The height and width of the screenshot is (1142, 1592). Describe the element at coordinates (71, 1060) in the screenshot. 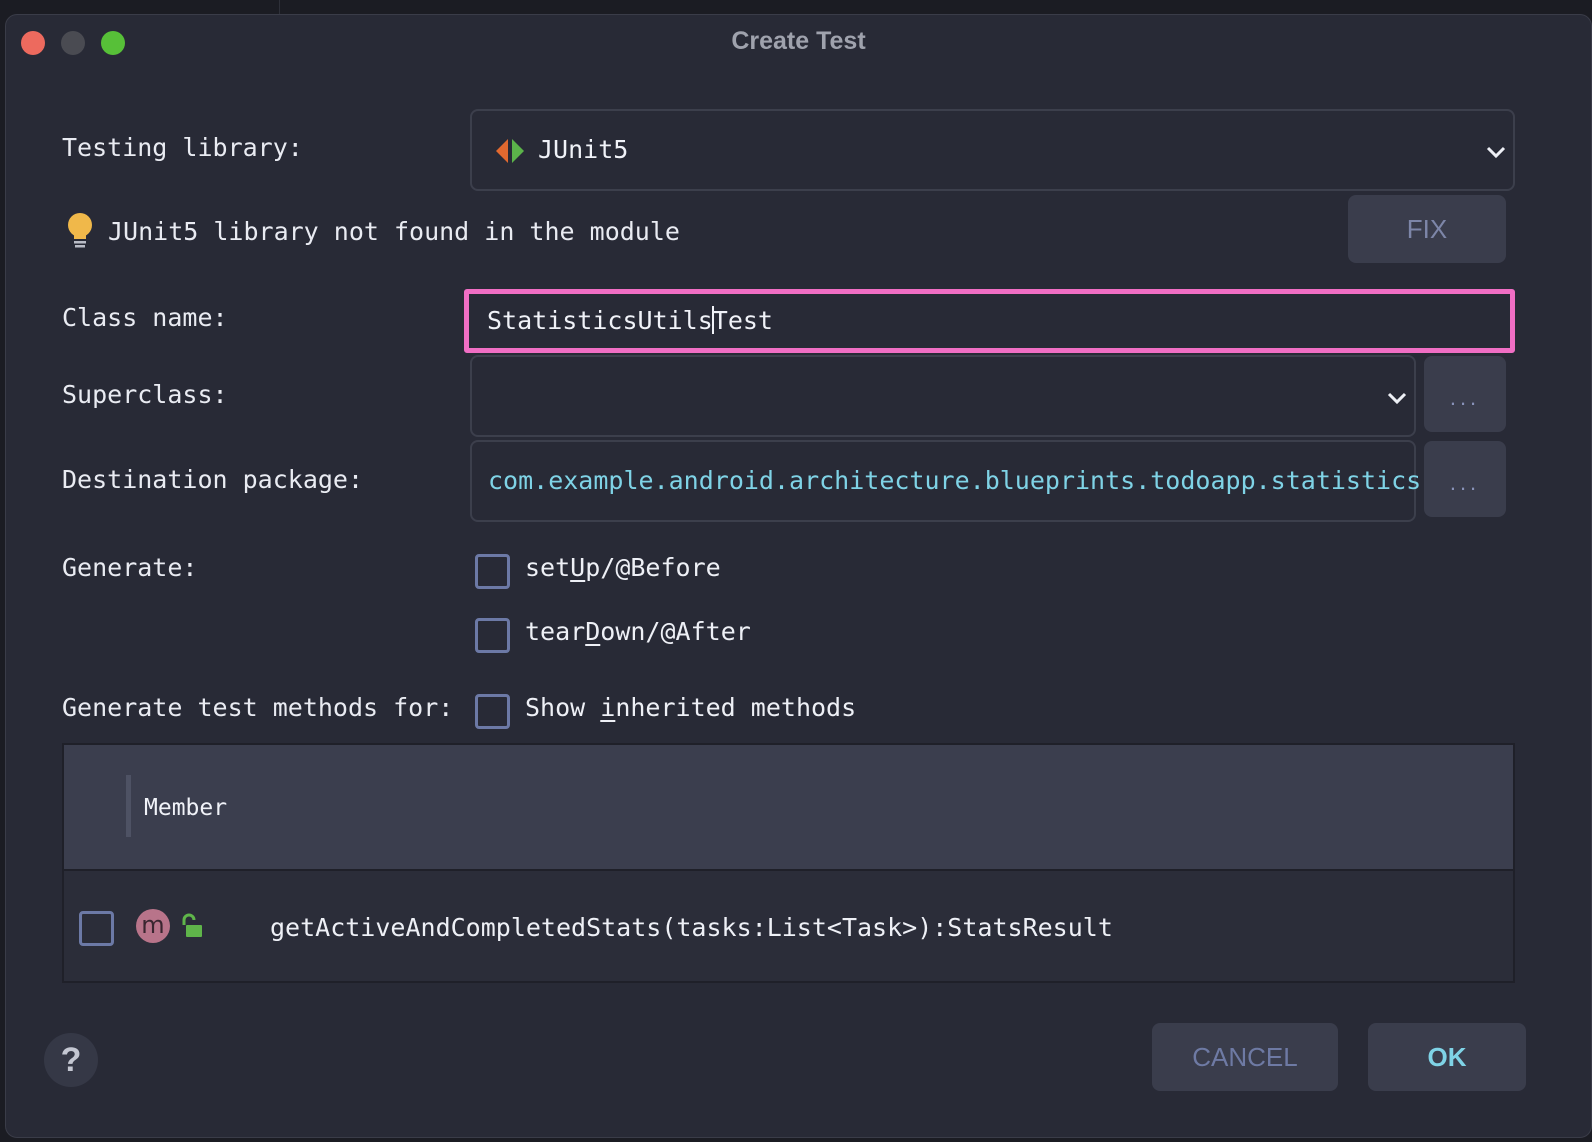

I see `help-button: ?` at that location.